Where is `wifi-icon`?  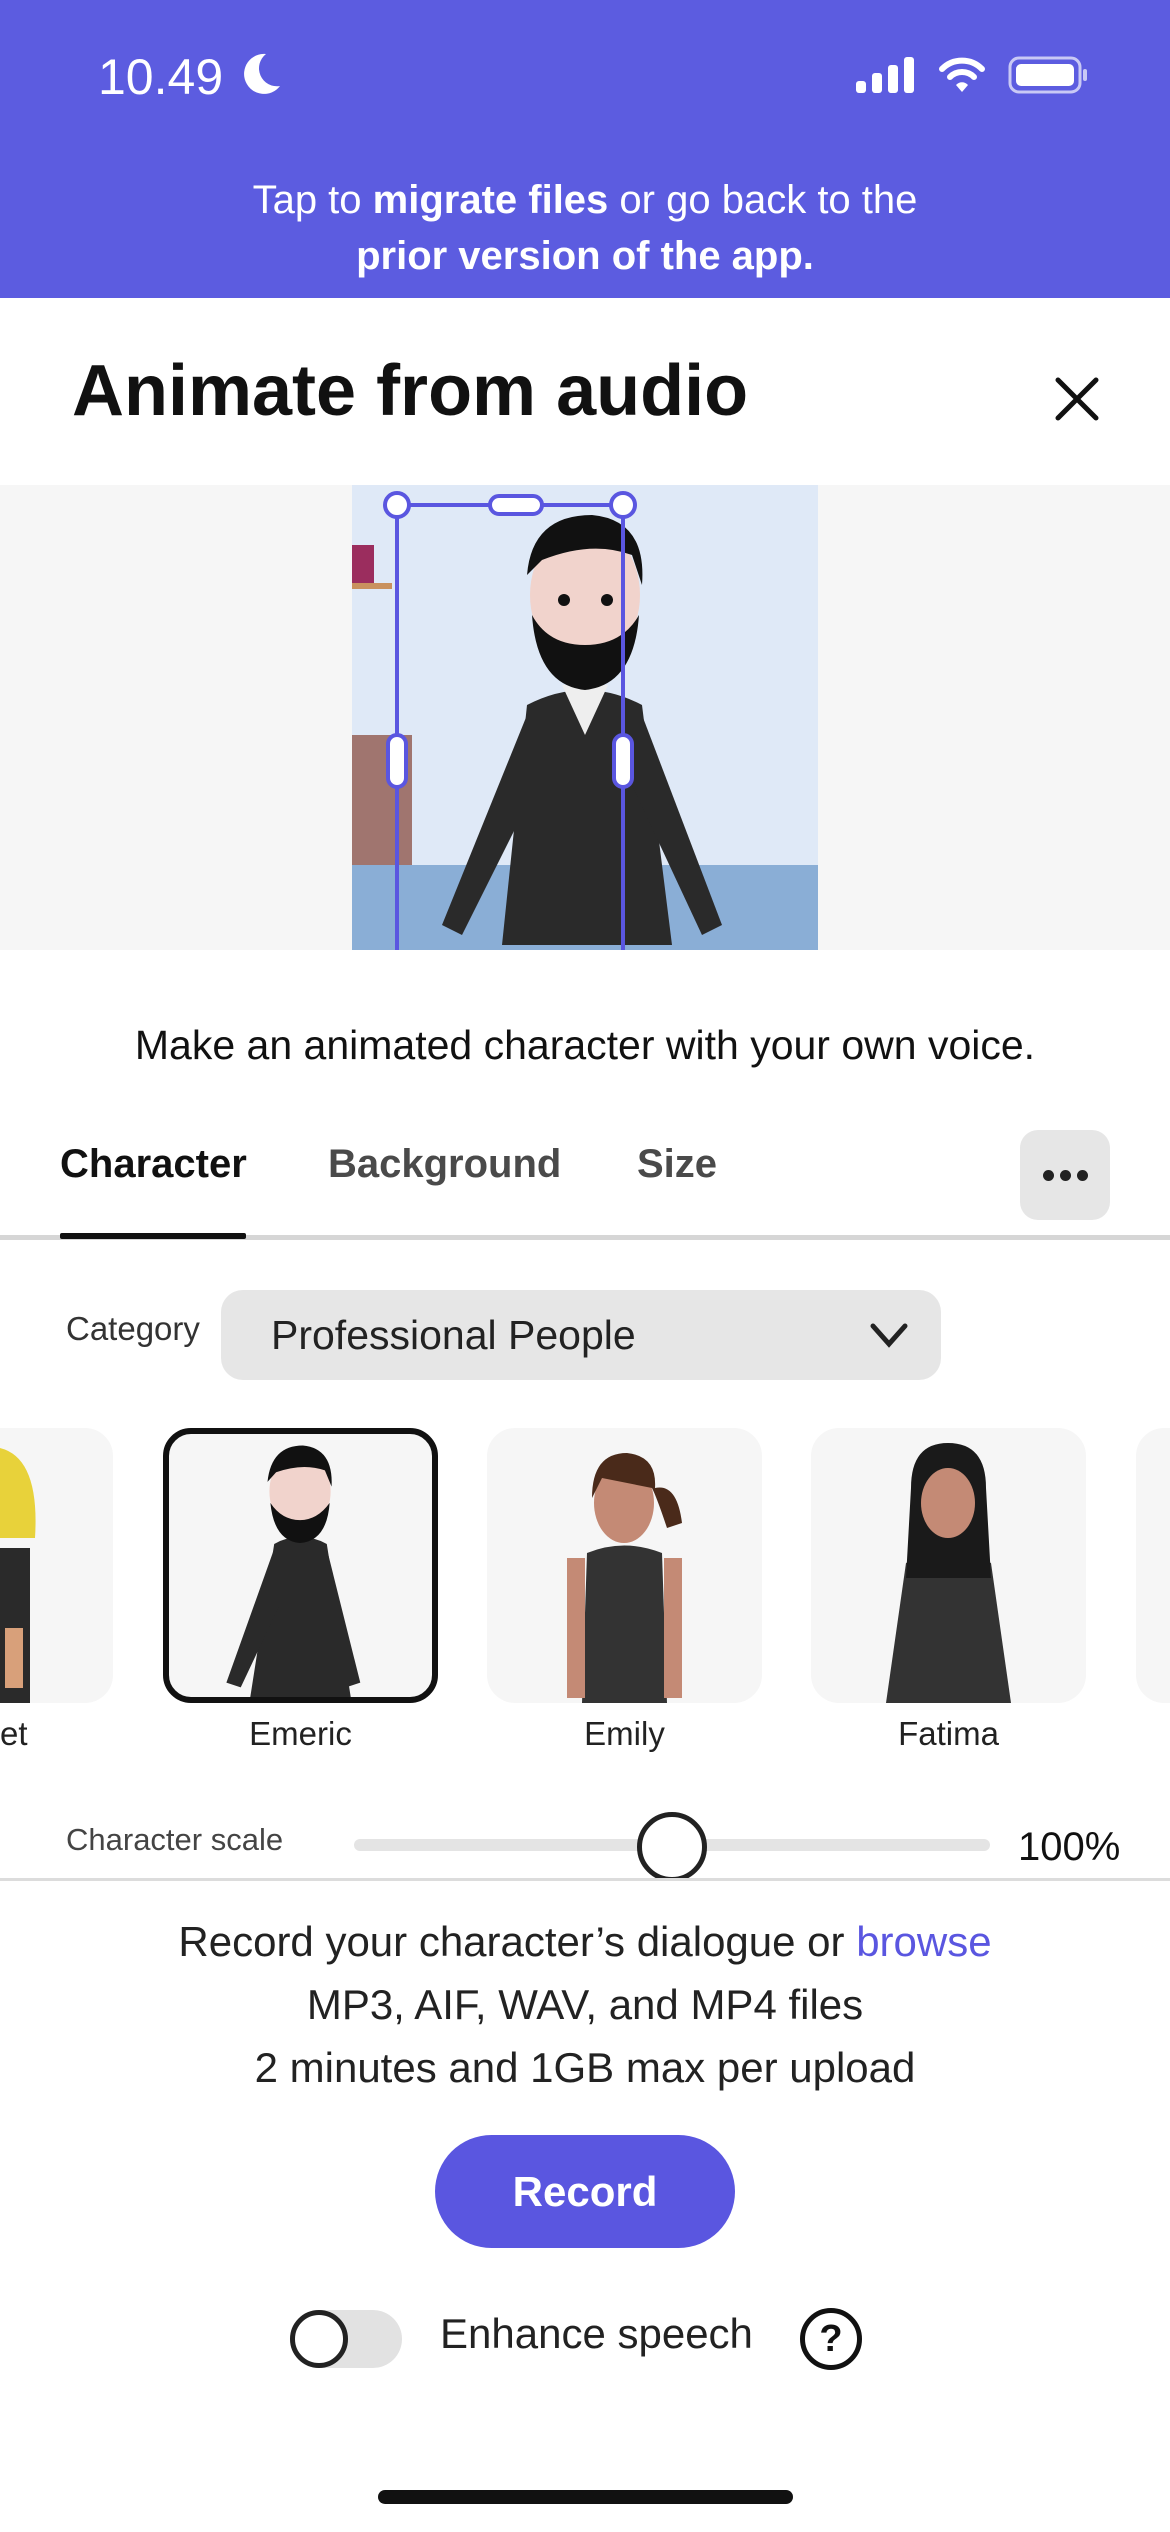 wifi-icon is located at coordinates (962, 74).